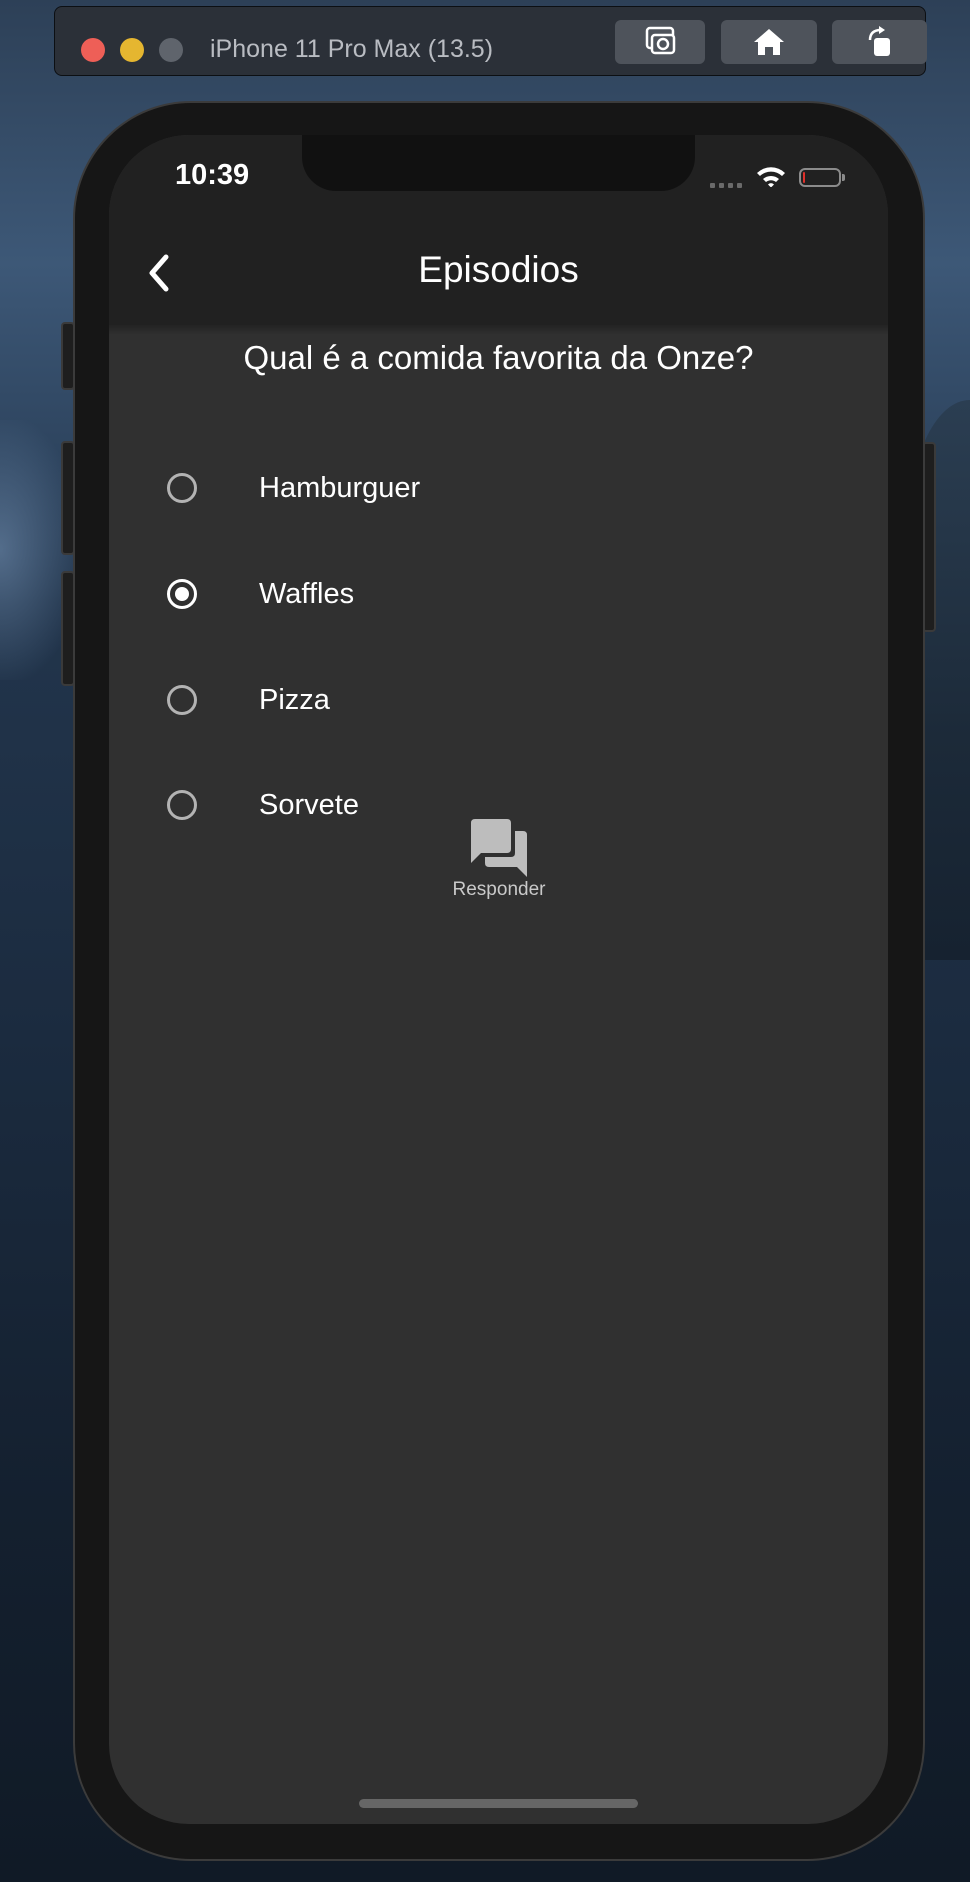  I want to click on option-pizza: Pizza, so click(484, 700).